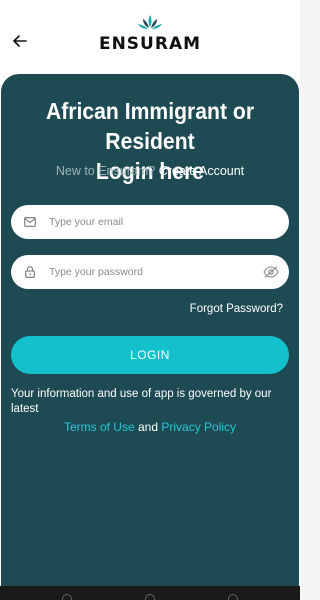 Image resolution: width=320 pixels, height=600 pixels. I want to click on privacy-policy-link: Privacy Policy, so click(198, 427).